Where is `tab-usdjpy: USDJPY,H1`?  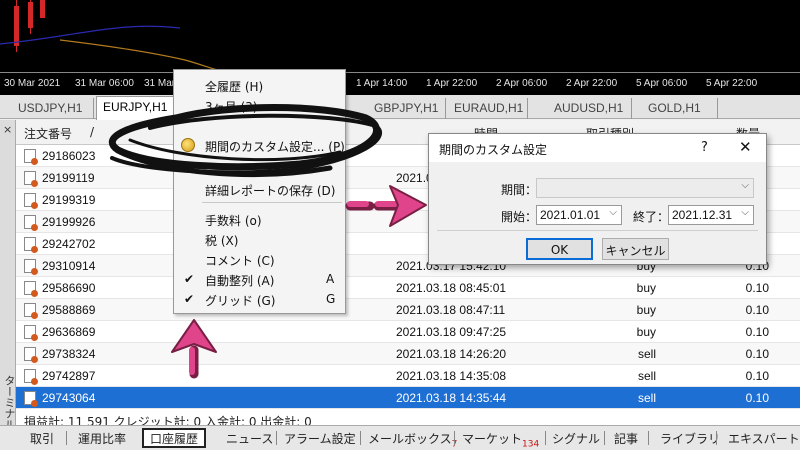 tab-usdjpy: USDJPY,H1 is located at coordinates (53, 108).